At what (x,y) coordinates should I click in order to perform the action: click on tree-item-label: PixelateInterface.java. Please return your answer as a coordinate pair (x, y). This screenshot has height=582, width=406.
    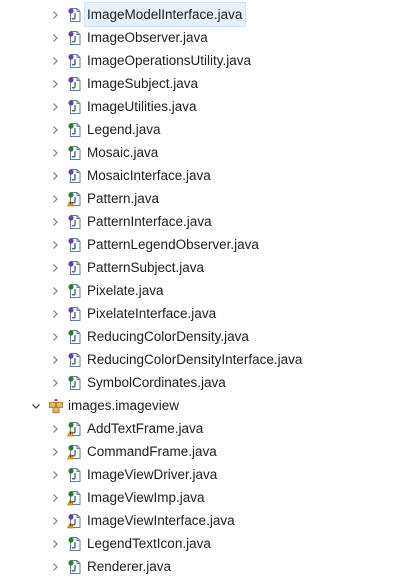
    Looking at the image, I should click on (152, 313).